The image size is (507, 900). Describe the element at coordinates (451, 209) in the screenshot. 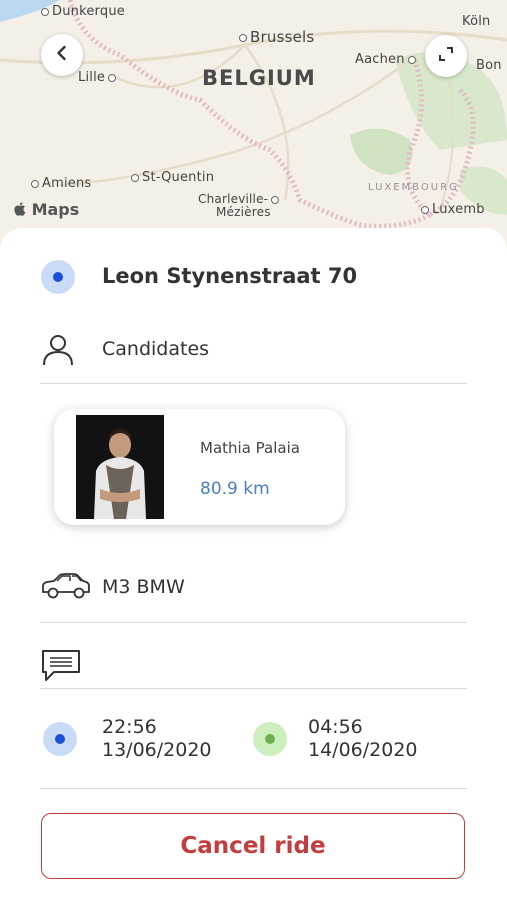

I see `city-label: Luxemb` at that location.